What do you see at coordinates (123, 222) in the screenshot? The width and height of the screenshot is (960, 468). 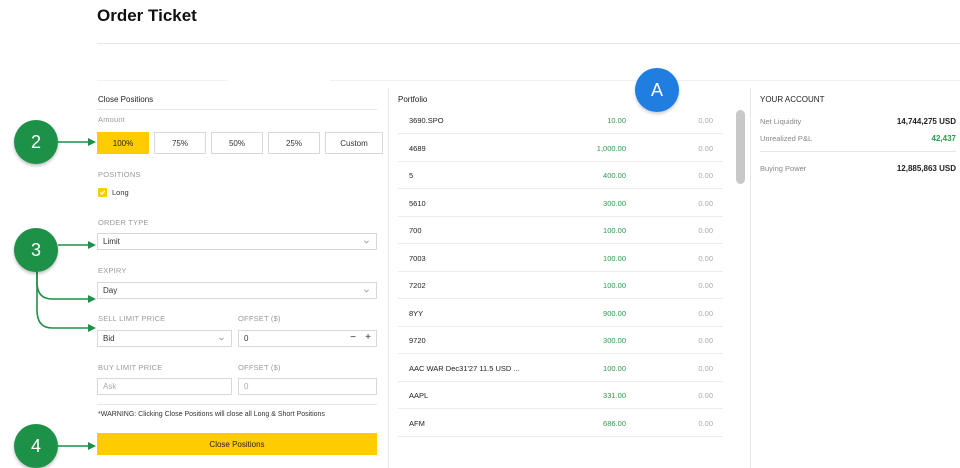 I see `order-type-label: ORDER TYPE` at bounding box center [123, 222].